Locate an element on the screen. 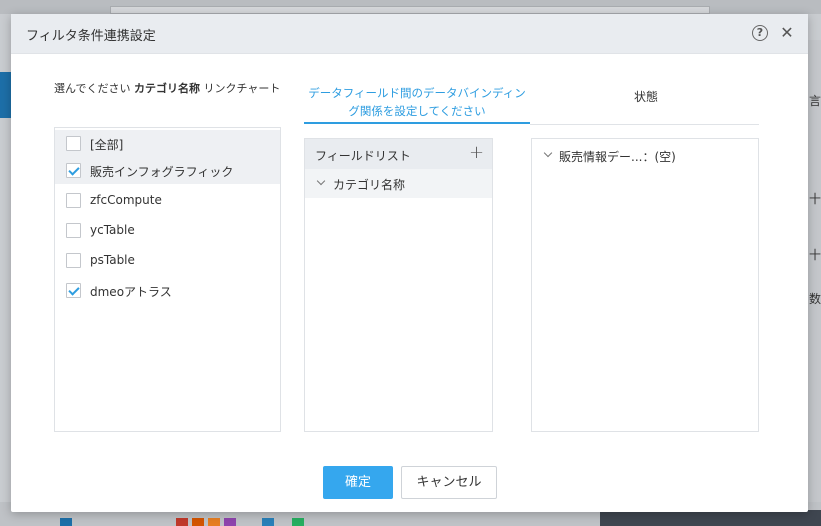 This screenshot has width=821, height=526. field-list-header: フィールドリスト + is located at coordinates (398, 154).